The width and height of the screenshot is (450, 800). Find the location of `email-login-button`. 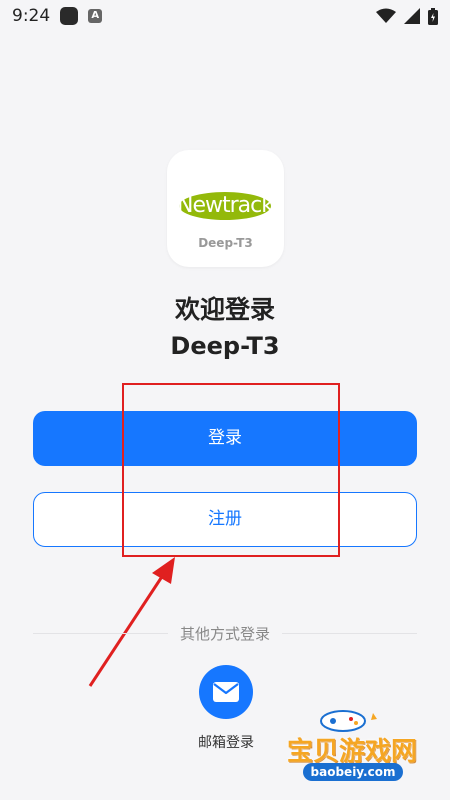

email-login-button is located at coordinates (226, 692).